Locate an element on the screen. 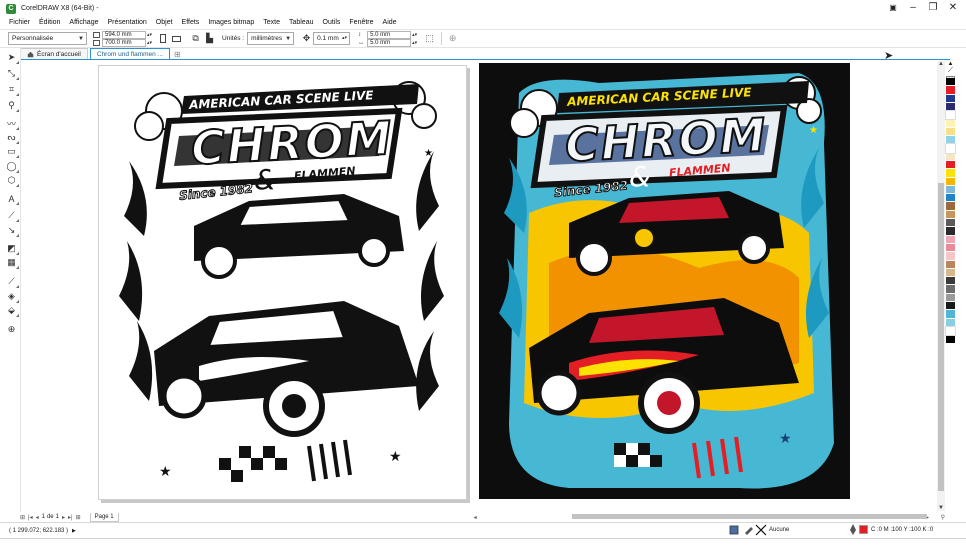 The height and width of the screenshot is (549, 966). dup-x-stepper: ▴▾ is located at coordinates (414, 35).